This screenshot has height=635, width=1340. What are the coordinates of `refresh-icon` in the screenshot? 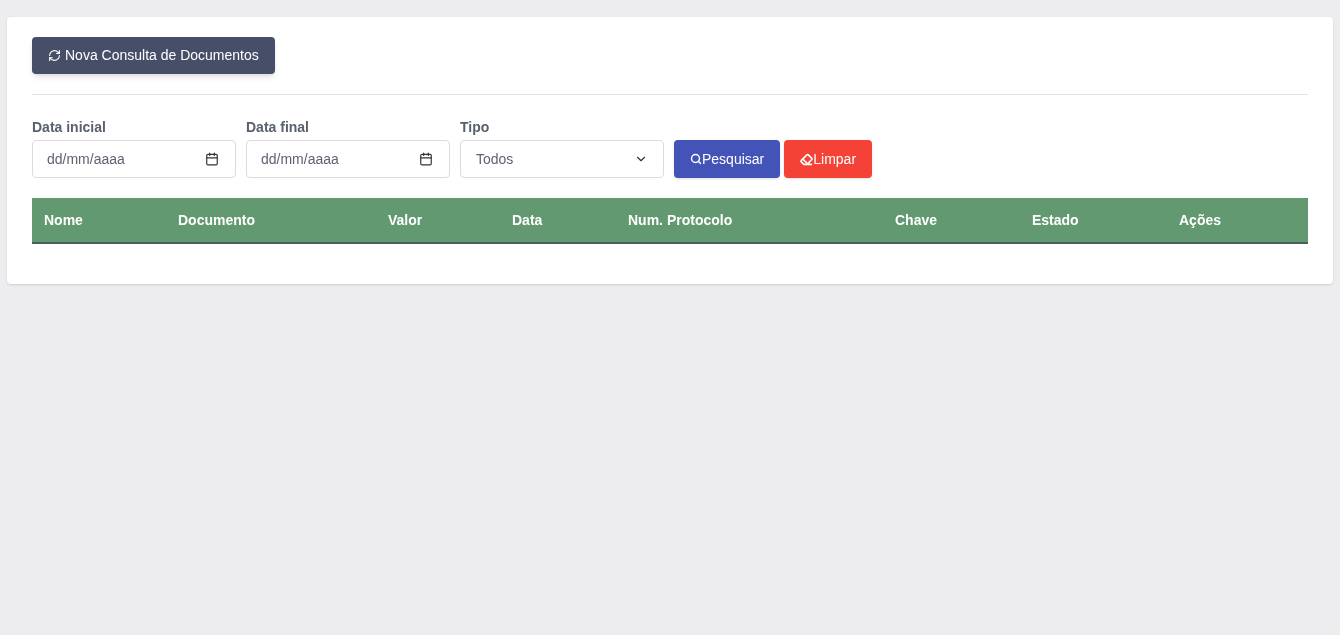 It's located at (54, 55).